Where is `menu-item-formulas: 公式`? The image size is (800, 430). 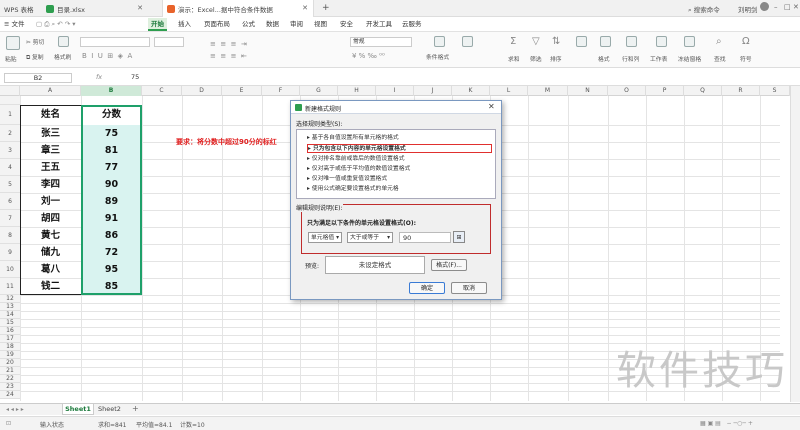 menu-item-formulas: 公式 is located at coordinates (248, 24).